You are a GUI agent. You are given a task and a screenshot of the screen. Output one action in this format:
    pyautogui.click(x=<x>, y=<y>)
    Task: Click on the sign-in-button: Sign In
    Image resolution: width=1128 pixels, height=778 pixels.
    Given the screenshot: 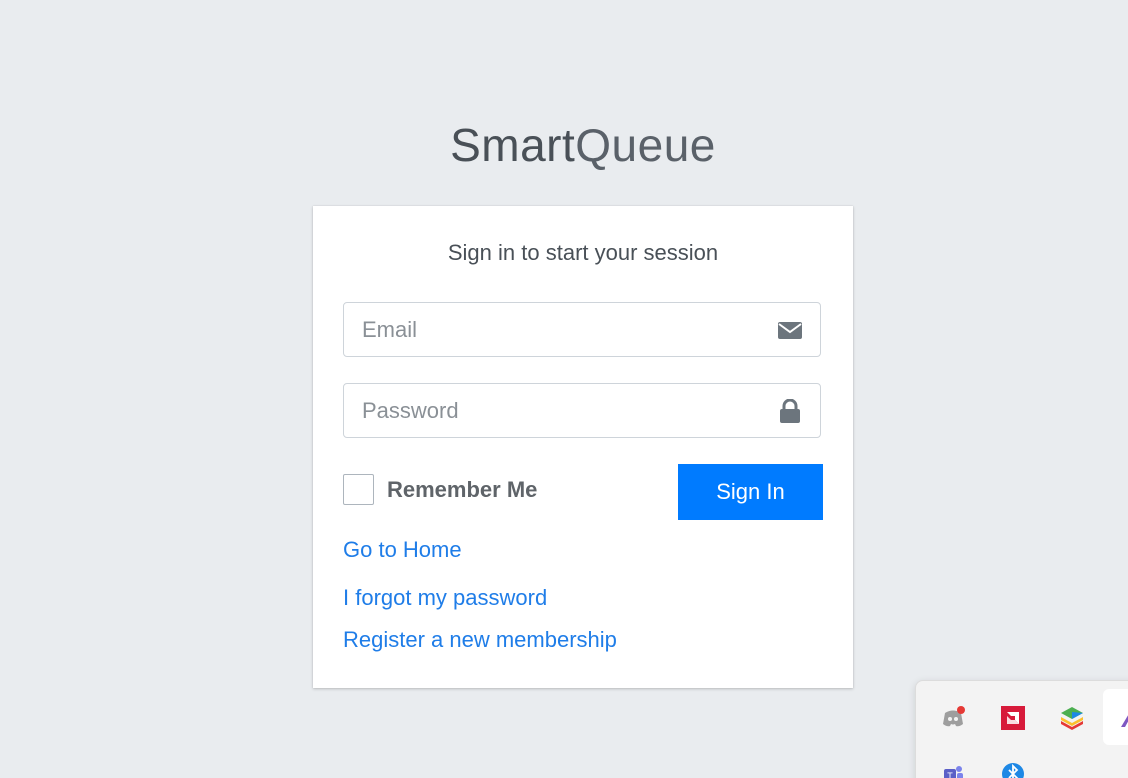 What is the action you would take?
    pyautogui.click(x=750, y=492)
    